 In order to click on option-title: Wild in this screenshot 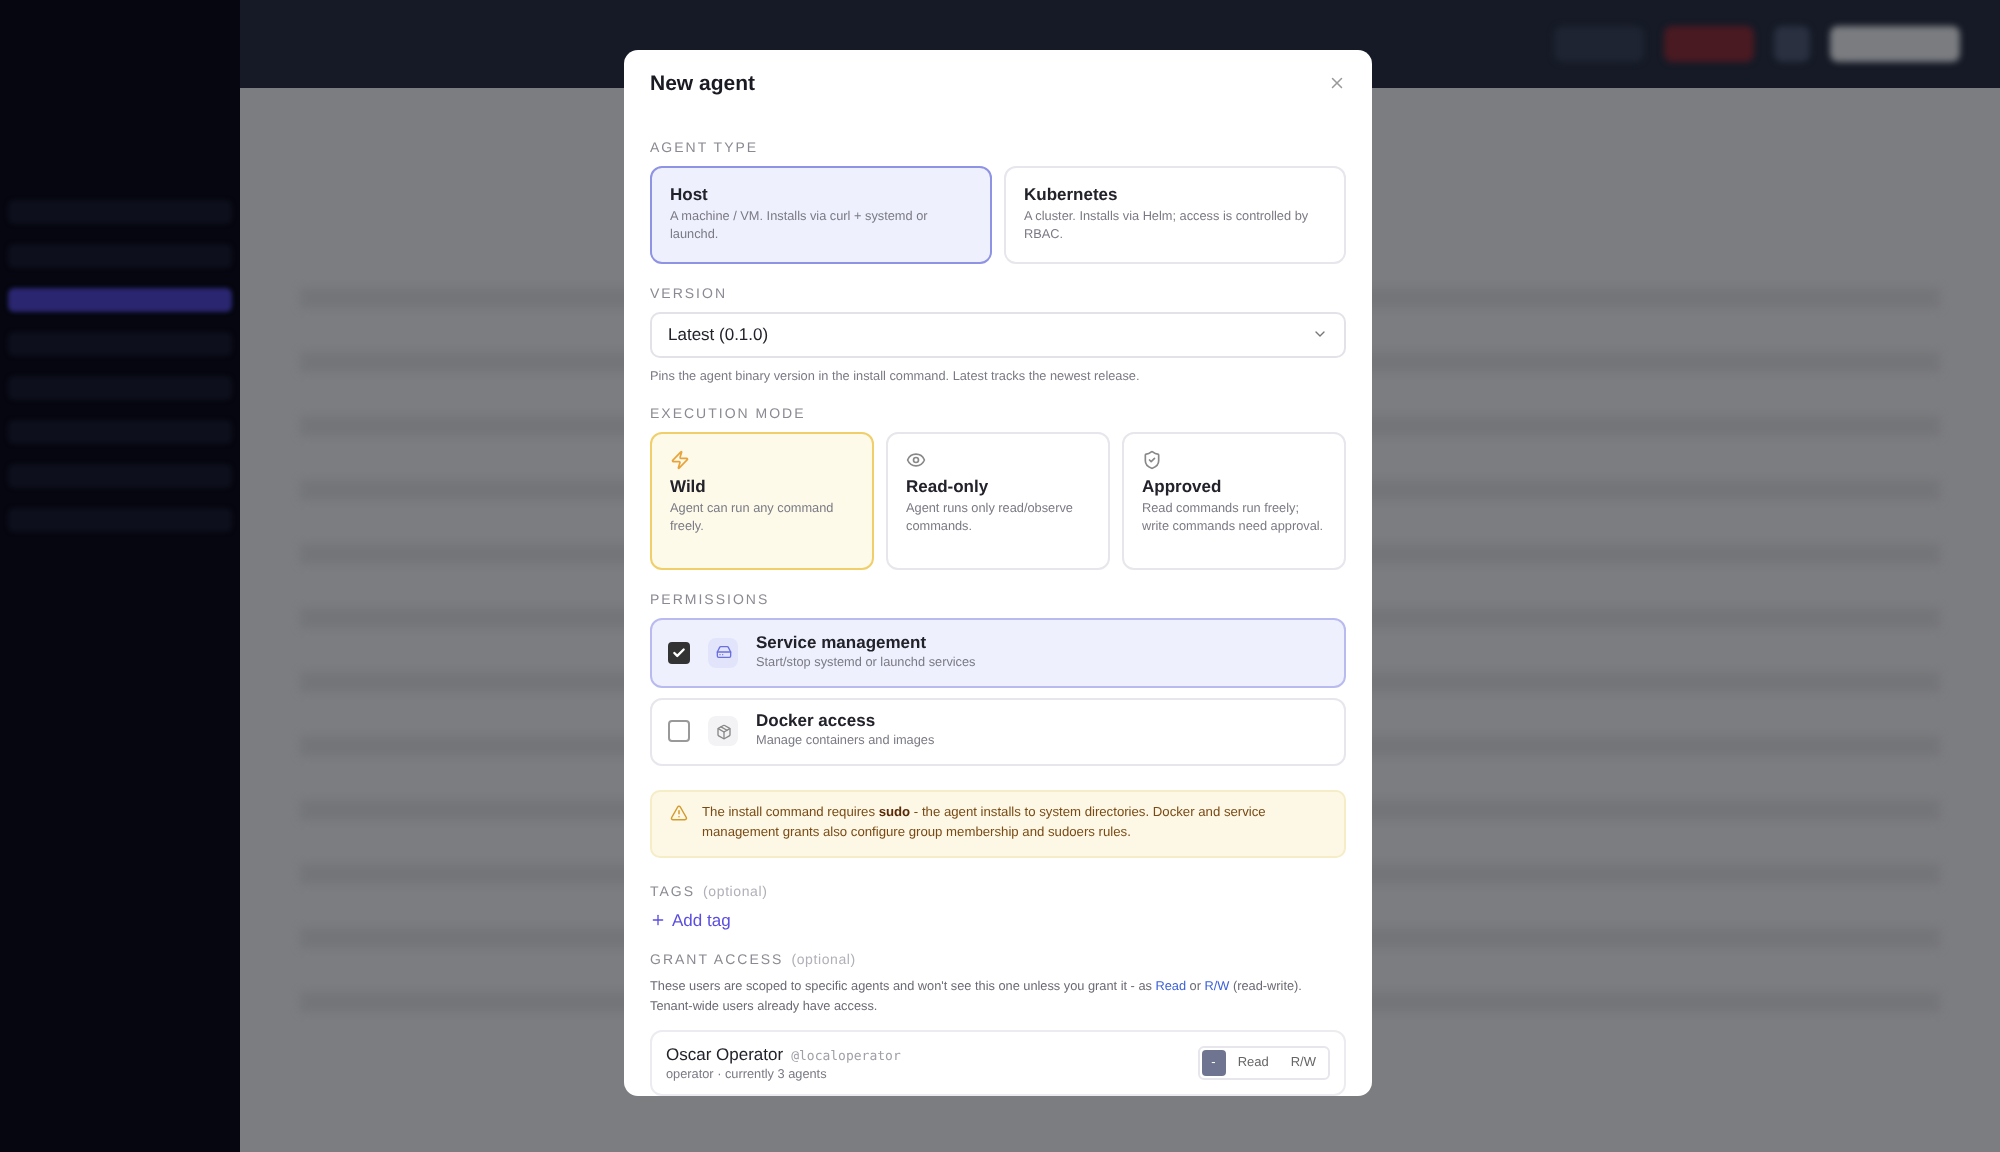, I will do `click(689, 485)`.